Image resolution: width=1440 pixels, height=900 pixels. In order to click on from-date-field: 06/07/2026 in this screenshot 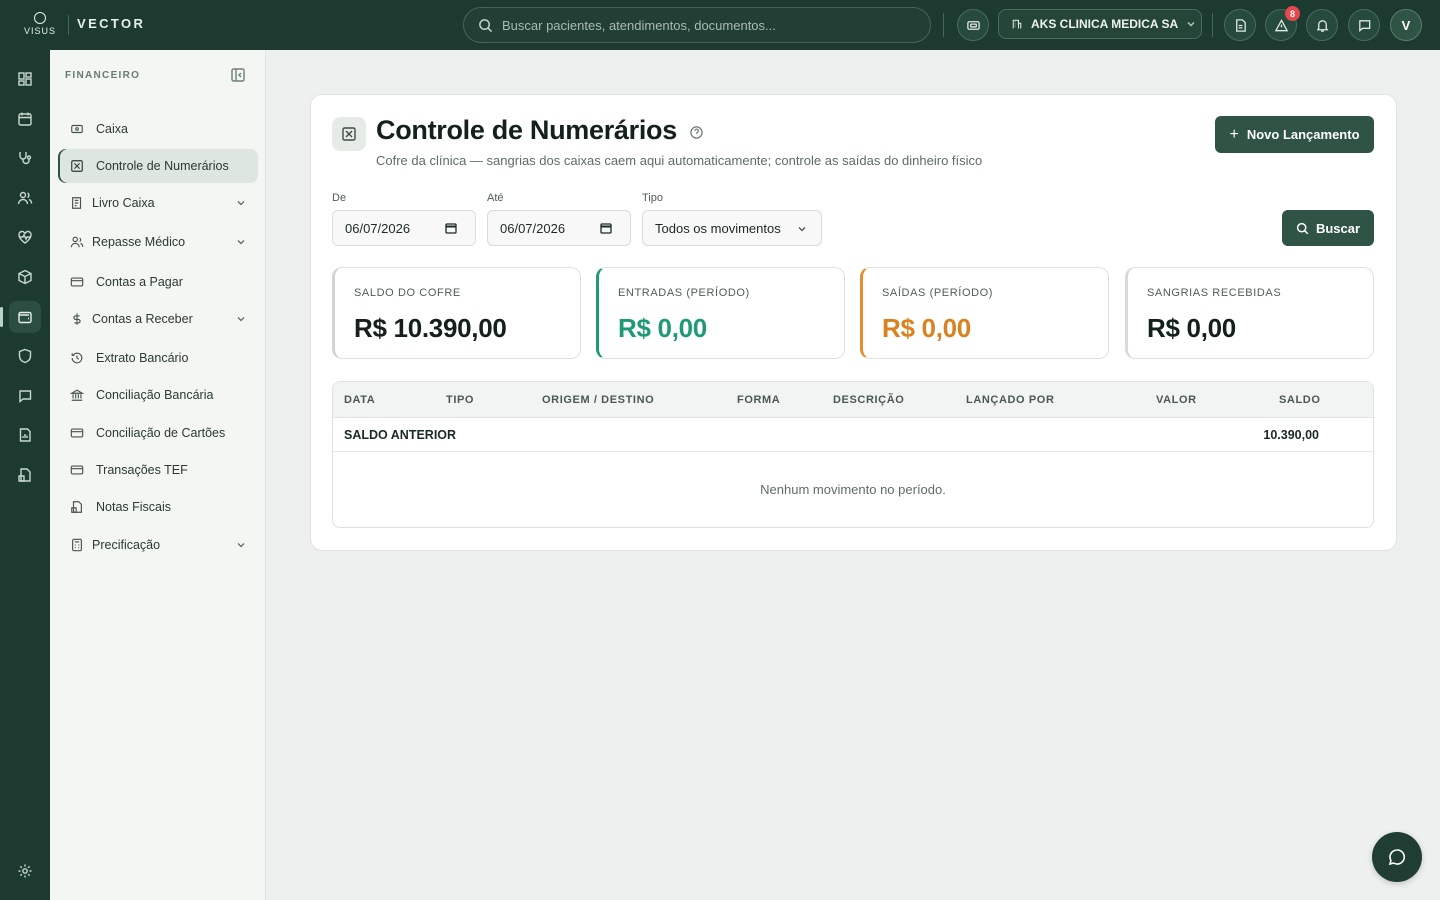, I will do `click(404, 228)`.